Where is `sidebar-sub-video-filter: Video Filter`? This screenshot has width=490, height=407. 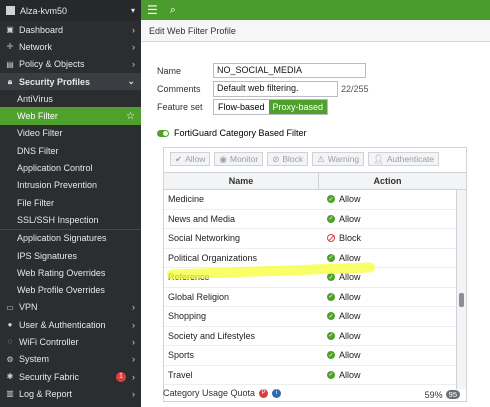 sidebar-sub-video-filter: Video Filter is located at coordinates (70, 133).